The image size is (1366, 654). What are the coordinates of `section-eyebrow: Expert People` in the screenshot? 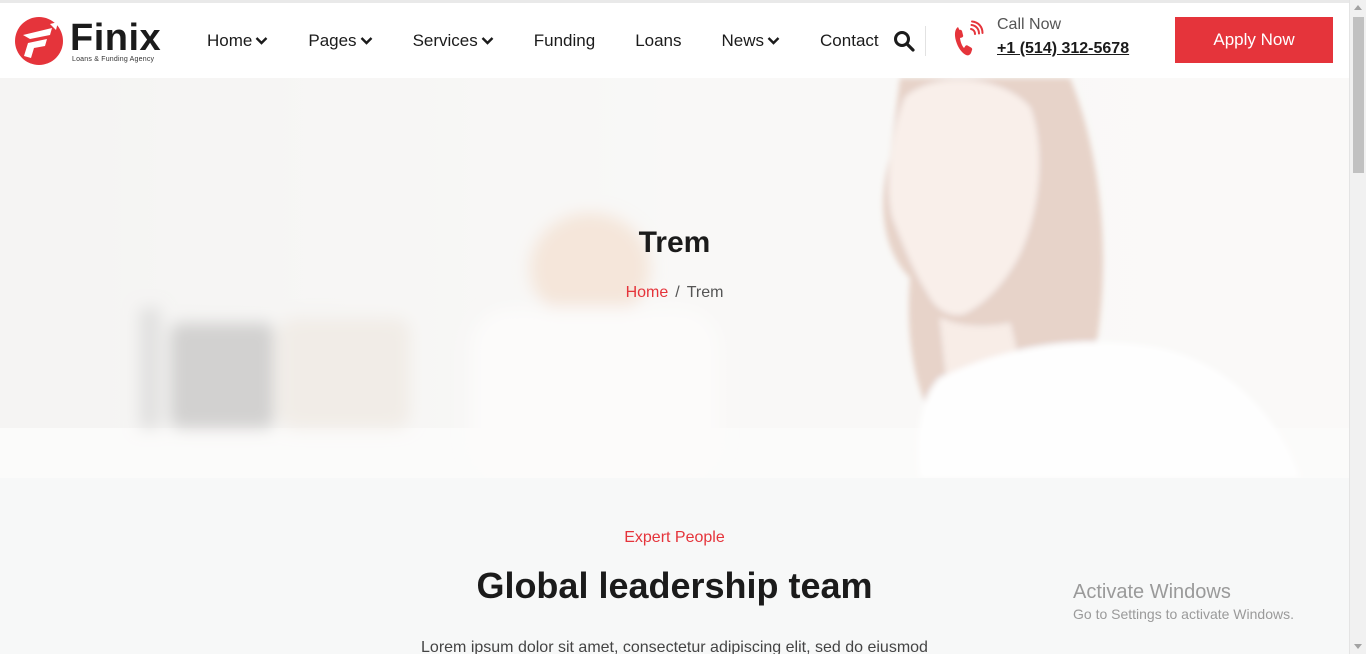 It's located at (674, 537).